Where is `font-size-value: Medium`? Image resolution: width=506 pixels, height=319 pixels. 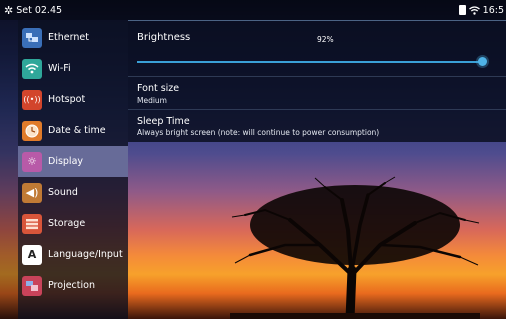 font-size-value: Medium is located at coordinates (152, 100).